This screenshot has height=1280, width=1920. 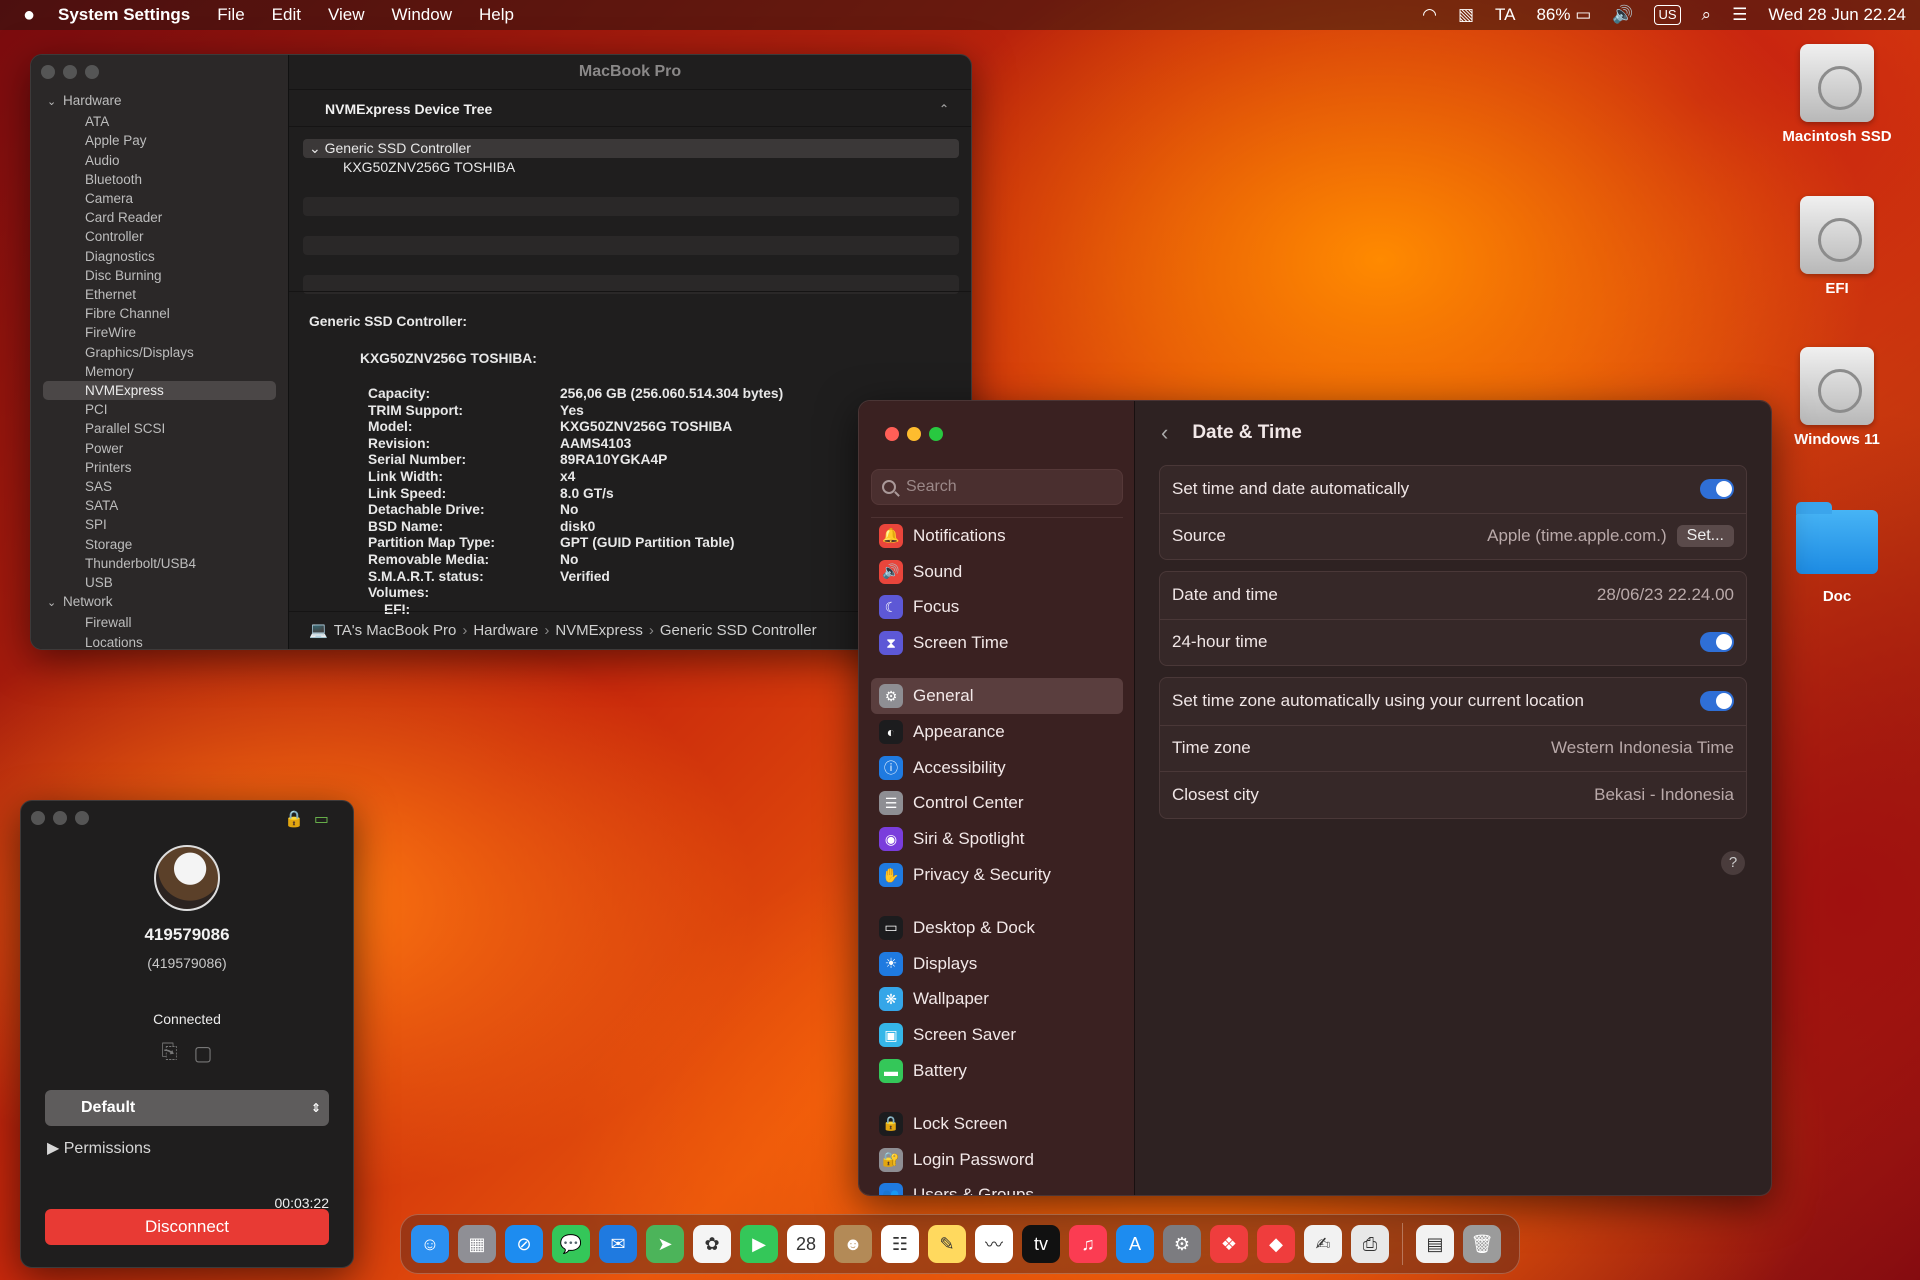 What do you see at coordinates (430, 1244) in the screenshot?
I see `finder-icon: ☺` at bounding box center [430, 1244].